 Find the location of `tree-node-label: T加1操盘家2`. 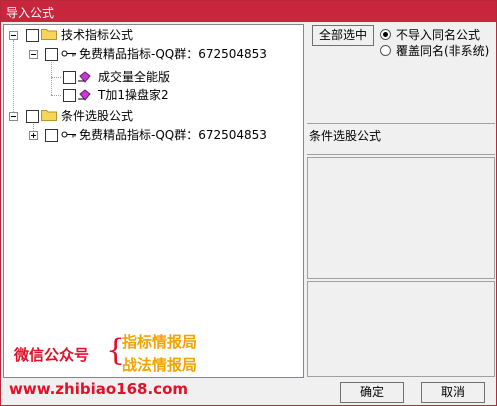

tree-node-label: T加1操盘家2 is located at coordinates (133, 95).